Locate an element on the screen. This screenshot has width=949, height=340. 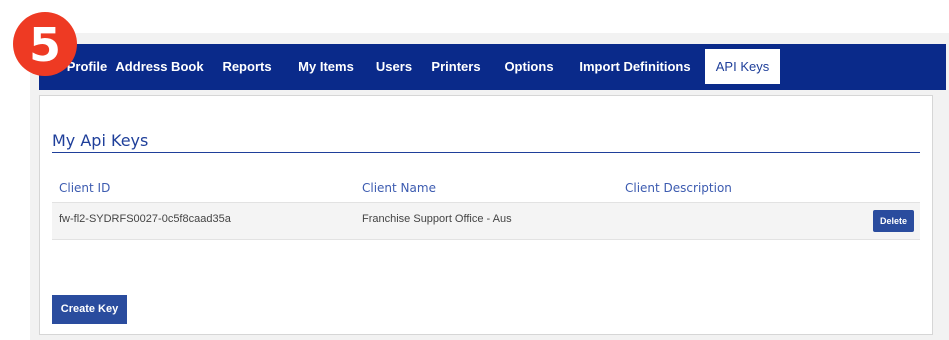
section-title: My Api Keys is located at coordinates (100, 140).